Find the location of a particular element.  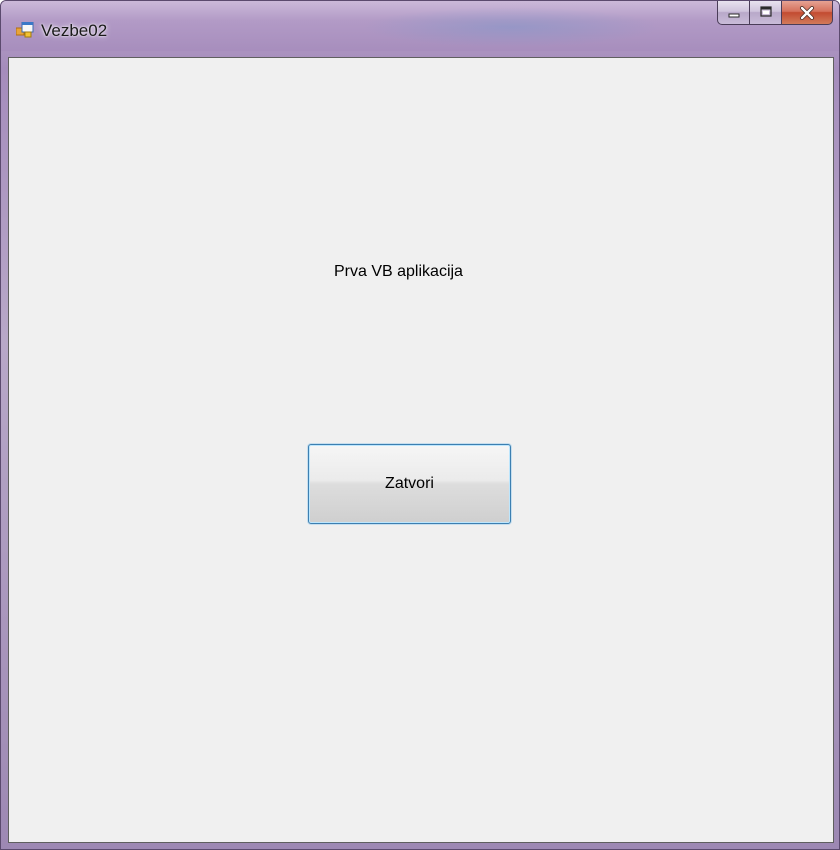

close-button is located at coordinates (807, 13).